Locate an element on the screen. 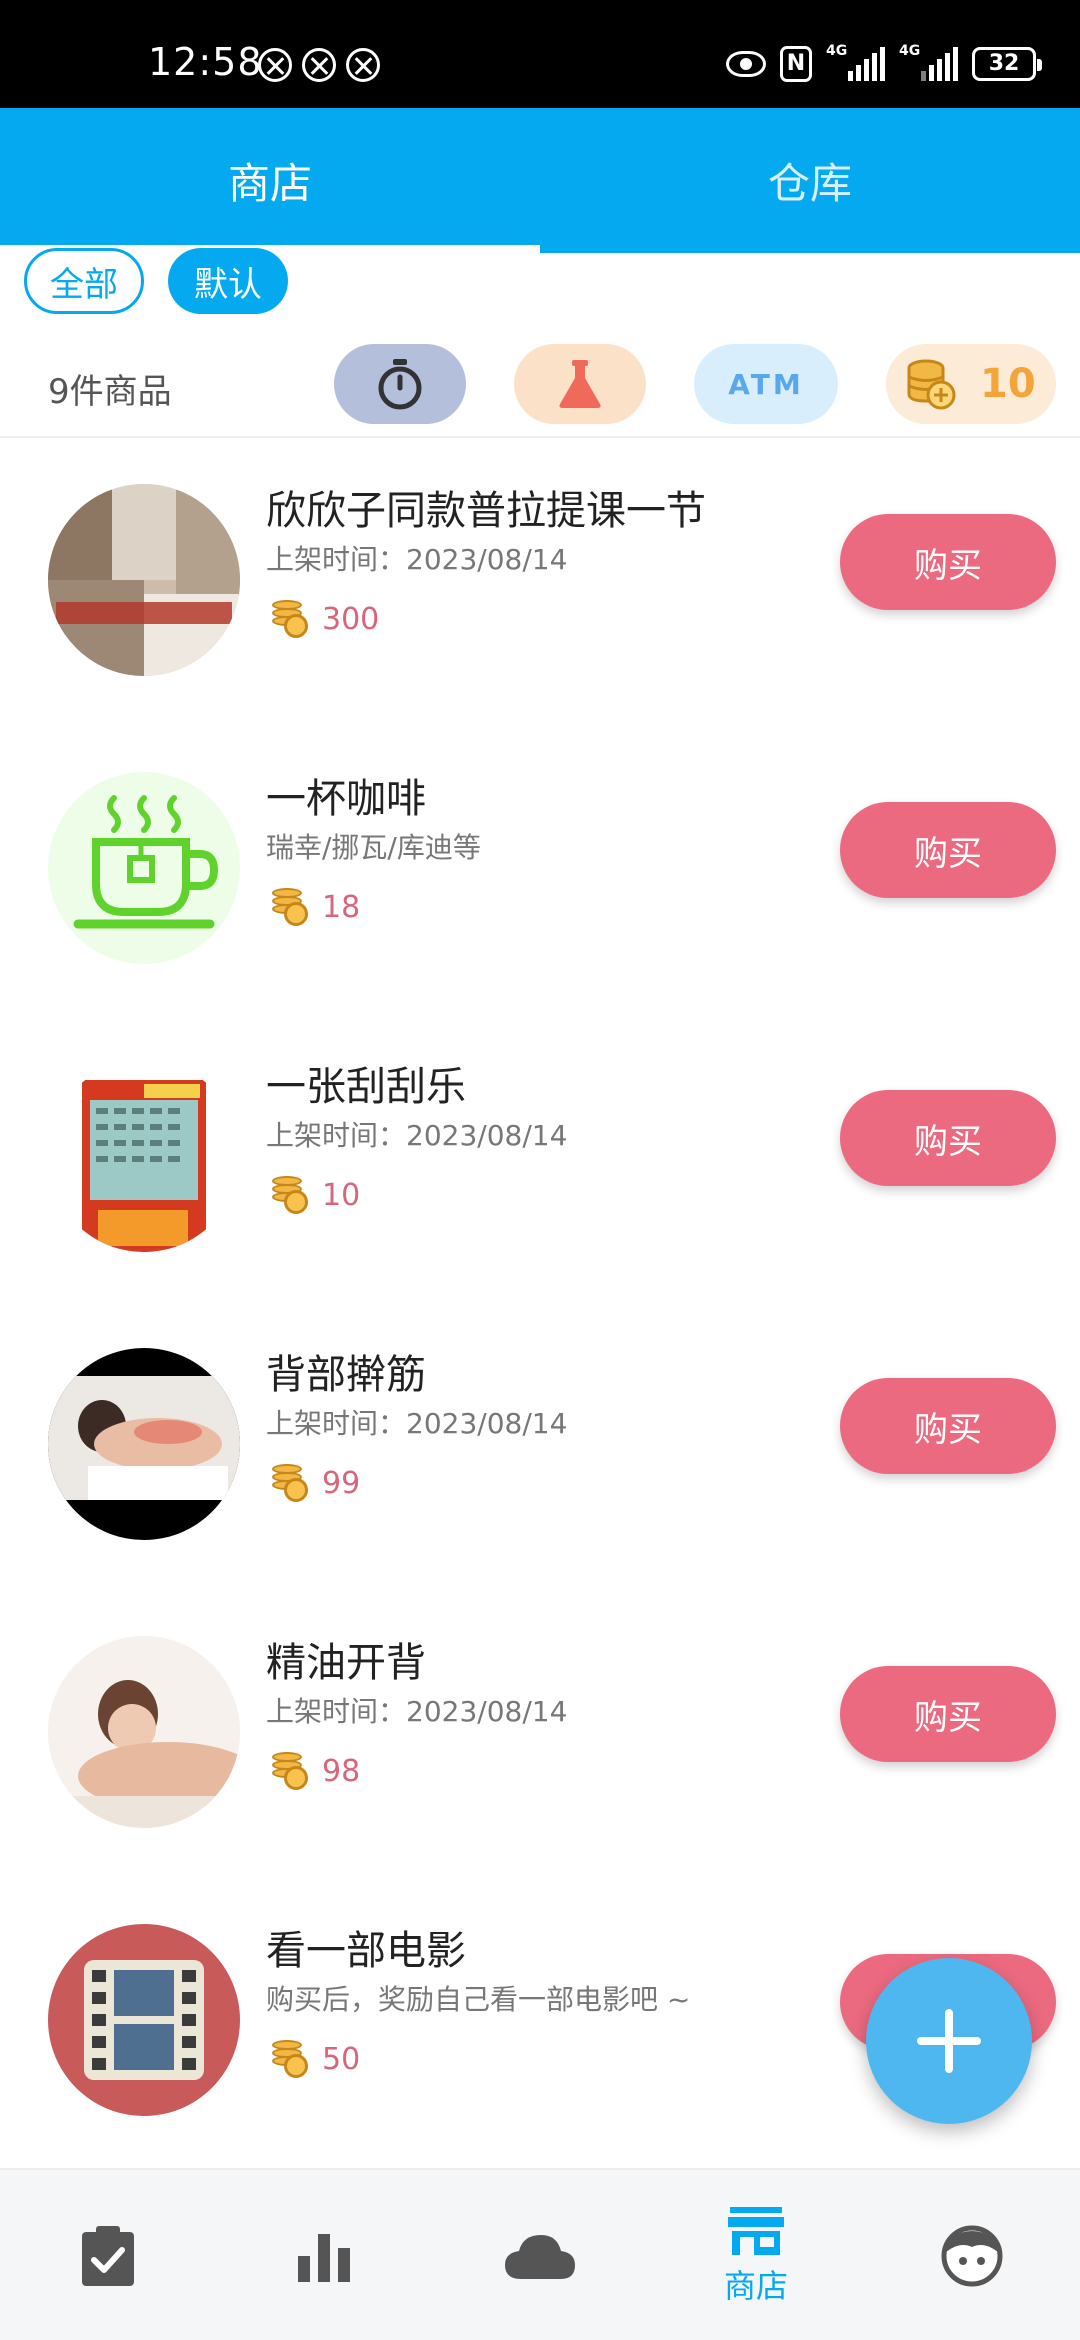  product-image-film is located at coordinates (144, 2020).